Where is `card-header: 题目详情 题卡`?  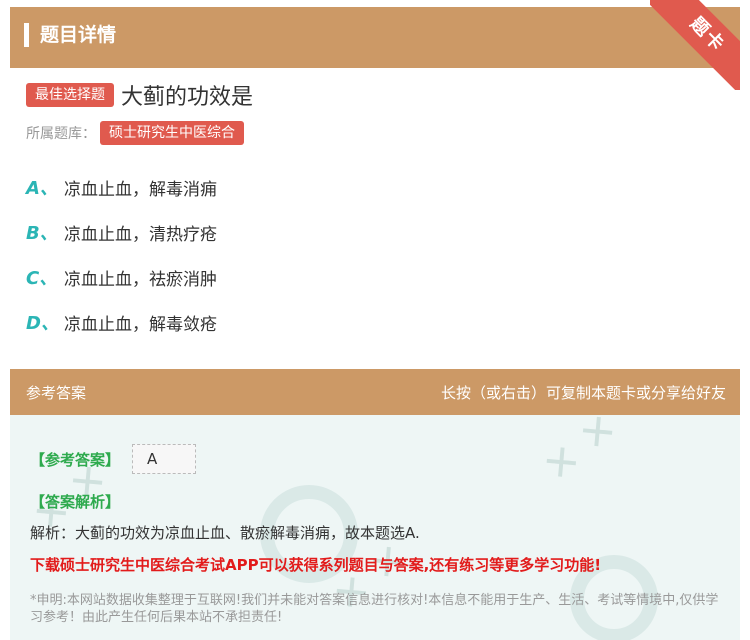 card-header: 题目详情 题卡 is located at coordinates (375, 45).